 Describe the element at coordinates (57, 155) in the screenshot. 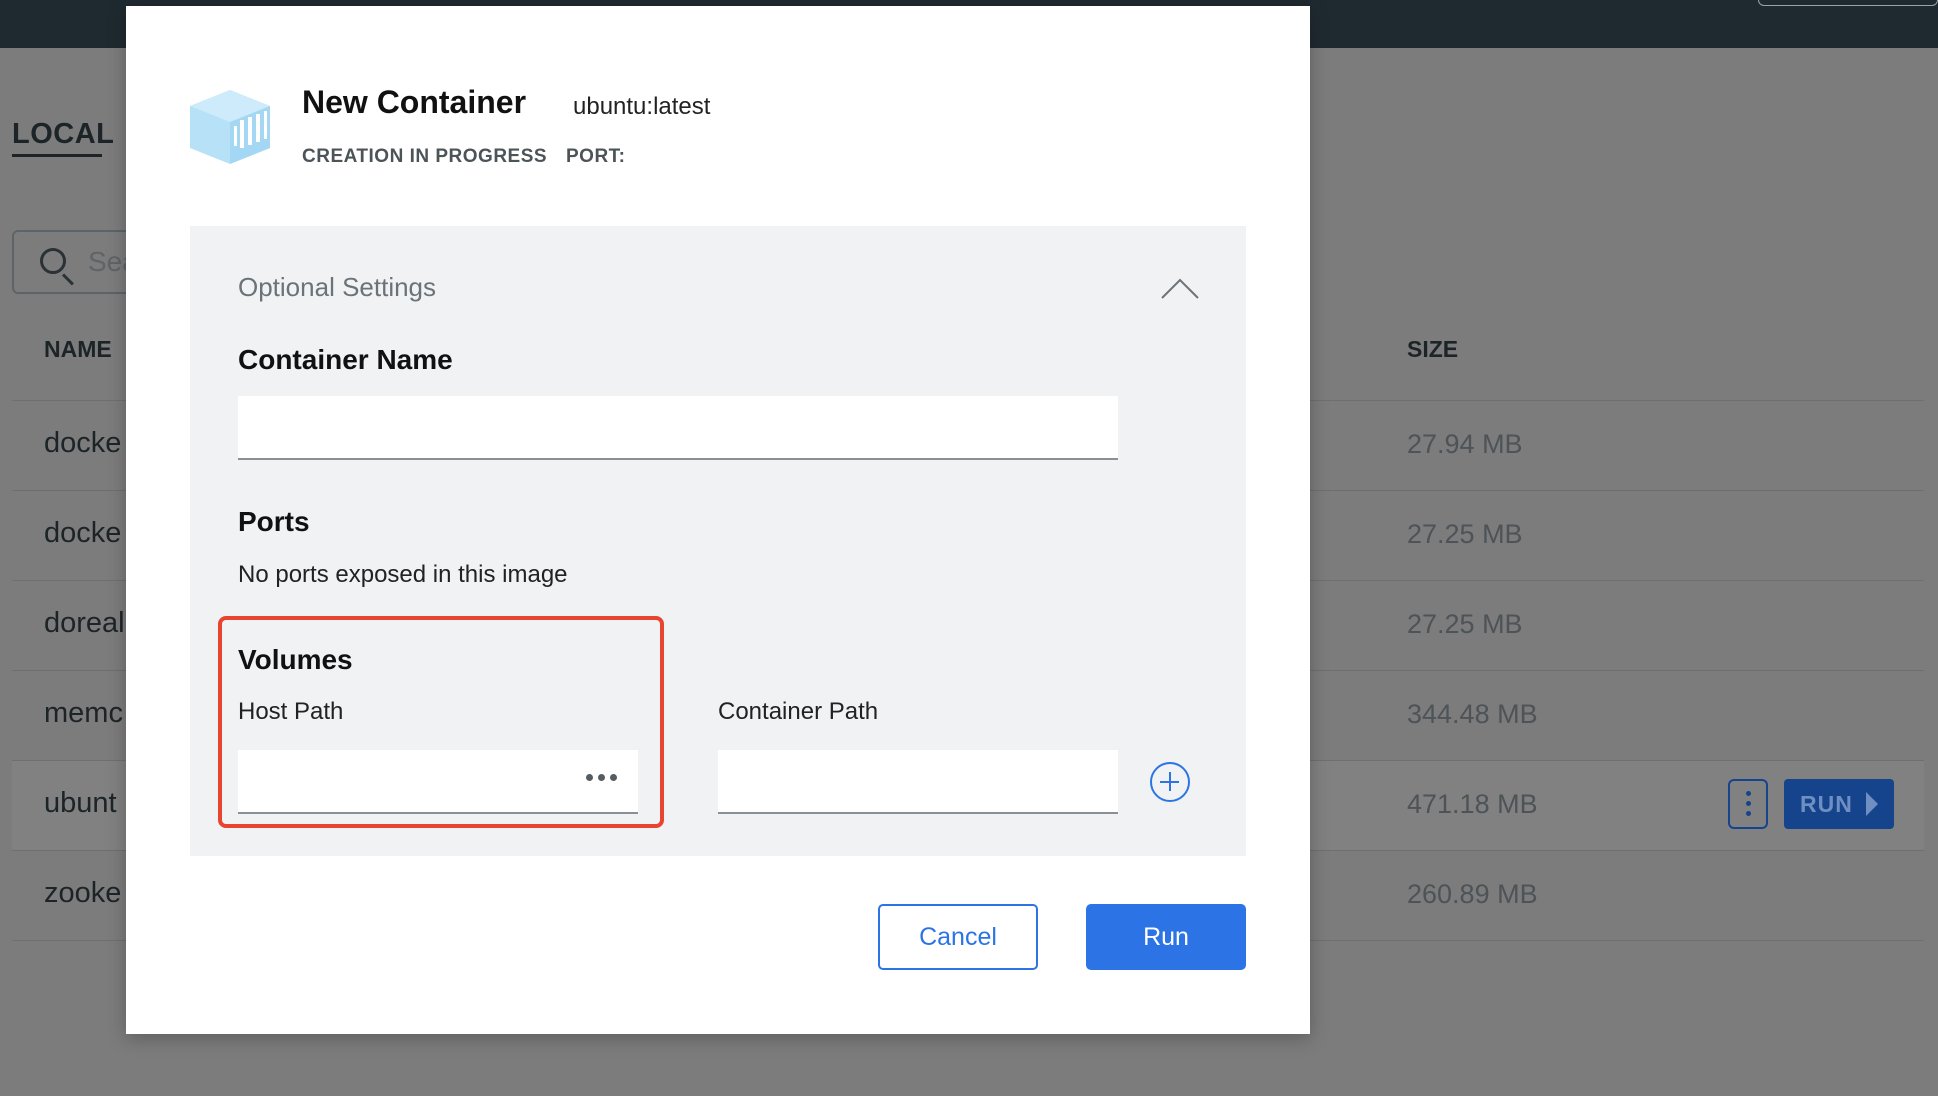

I see `tab-local-underline` at that location.